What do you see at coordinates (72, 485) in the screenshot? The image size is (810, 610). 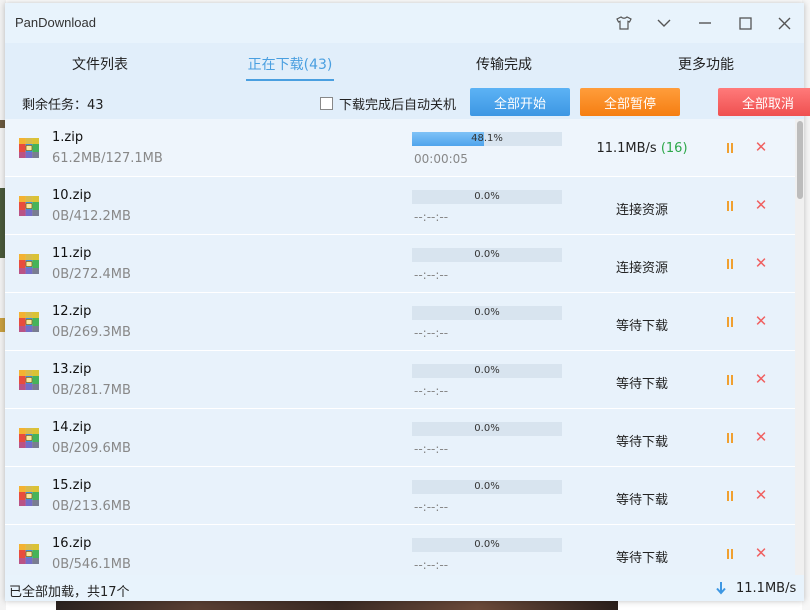 I see `file-name: 15.zip` at bounding box center [72, 485].